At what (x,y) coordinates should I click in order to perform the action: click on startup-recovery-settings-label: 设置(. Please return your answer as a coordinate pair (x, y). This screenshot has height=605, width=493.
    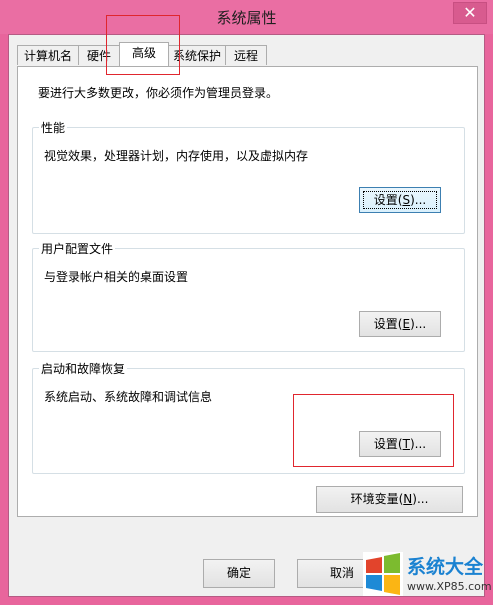
    Looking at the image, I should click on (388, 444).